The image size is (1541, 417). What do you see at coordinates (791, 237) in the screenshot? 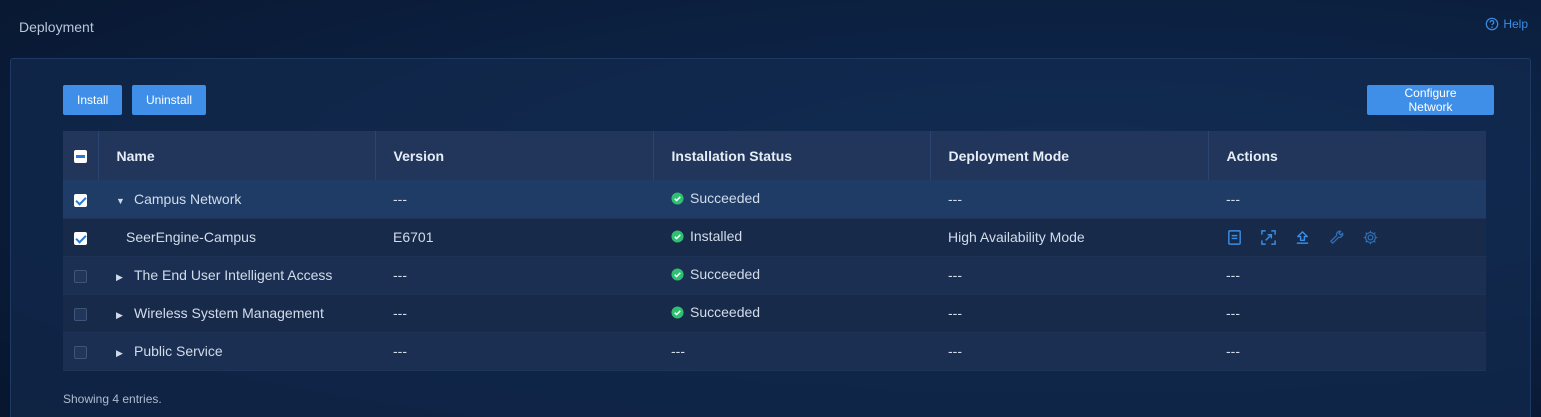
I see `status-cell: Installed` at bounding box center [791, 237].